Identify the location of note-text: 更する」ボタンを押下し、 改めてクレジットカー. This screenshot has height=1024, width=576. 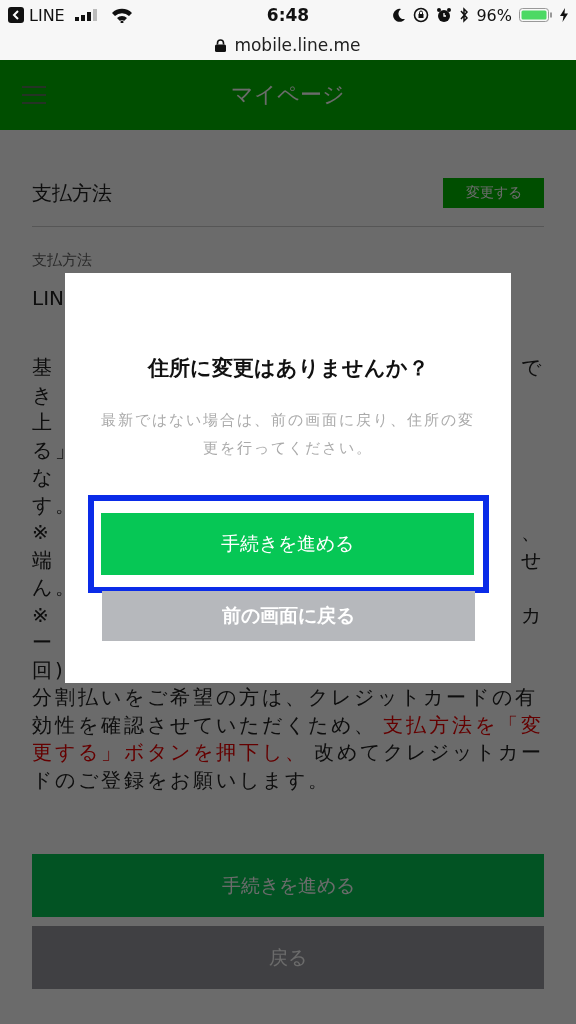
(288, 752).